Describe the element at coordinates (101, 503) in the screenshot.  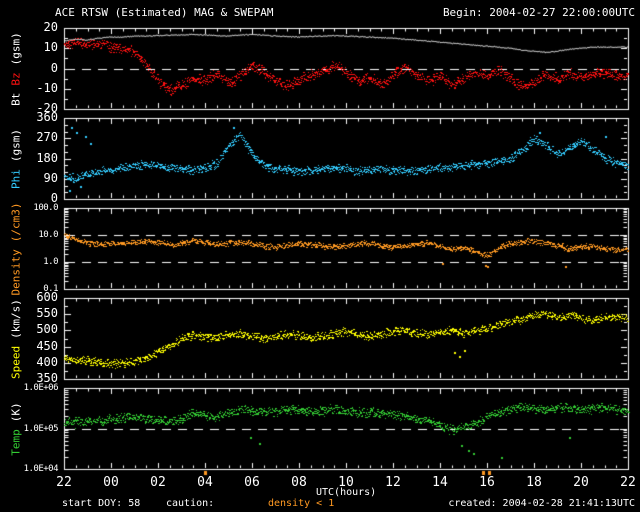
I see `start-doy-label: start DOY: 58` at that location.